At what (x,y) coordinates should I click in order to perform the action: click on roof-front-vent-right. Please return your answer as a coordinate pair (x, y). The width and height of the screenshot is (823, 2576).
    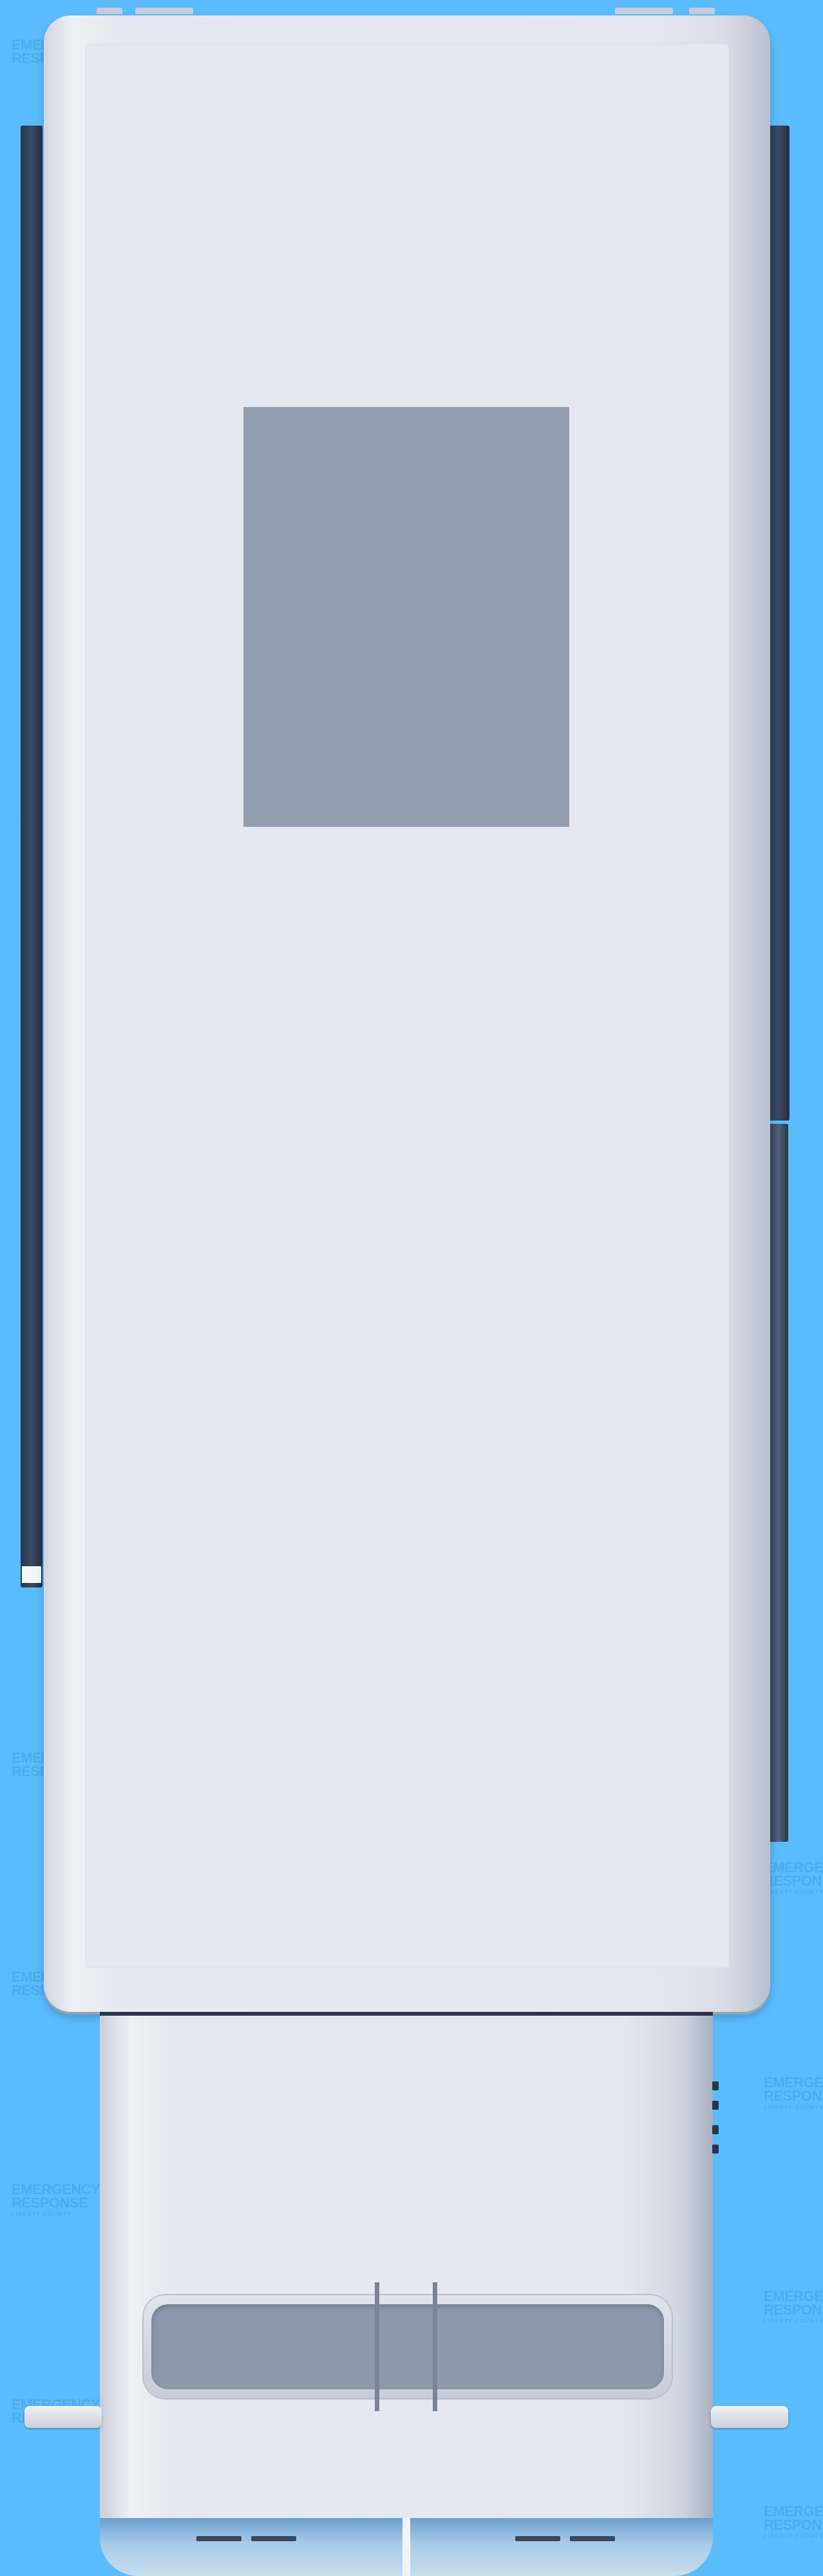
    Looking at the image, I should click on (644, 11).